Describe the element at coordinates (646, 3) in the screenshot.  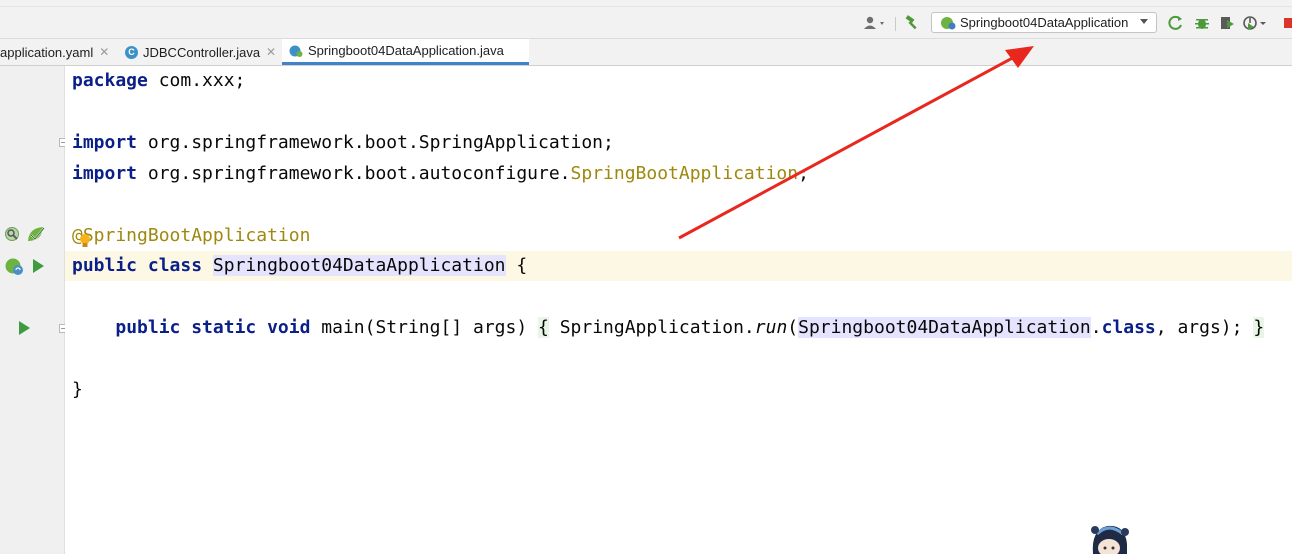
I see `window-title-strip` at that location.